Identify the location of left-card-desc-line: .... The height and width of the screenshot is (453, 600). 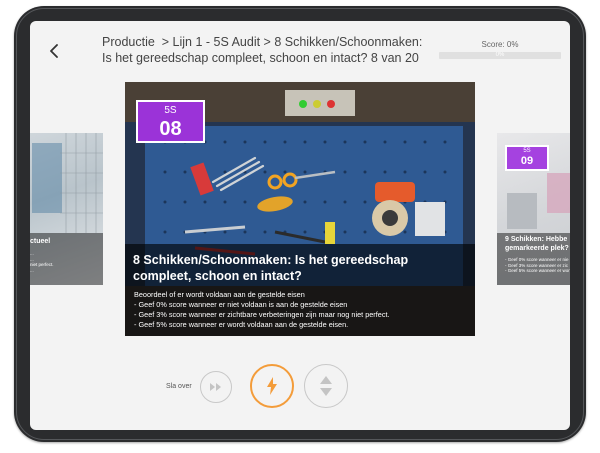
(32, 270).